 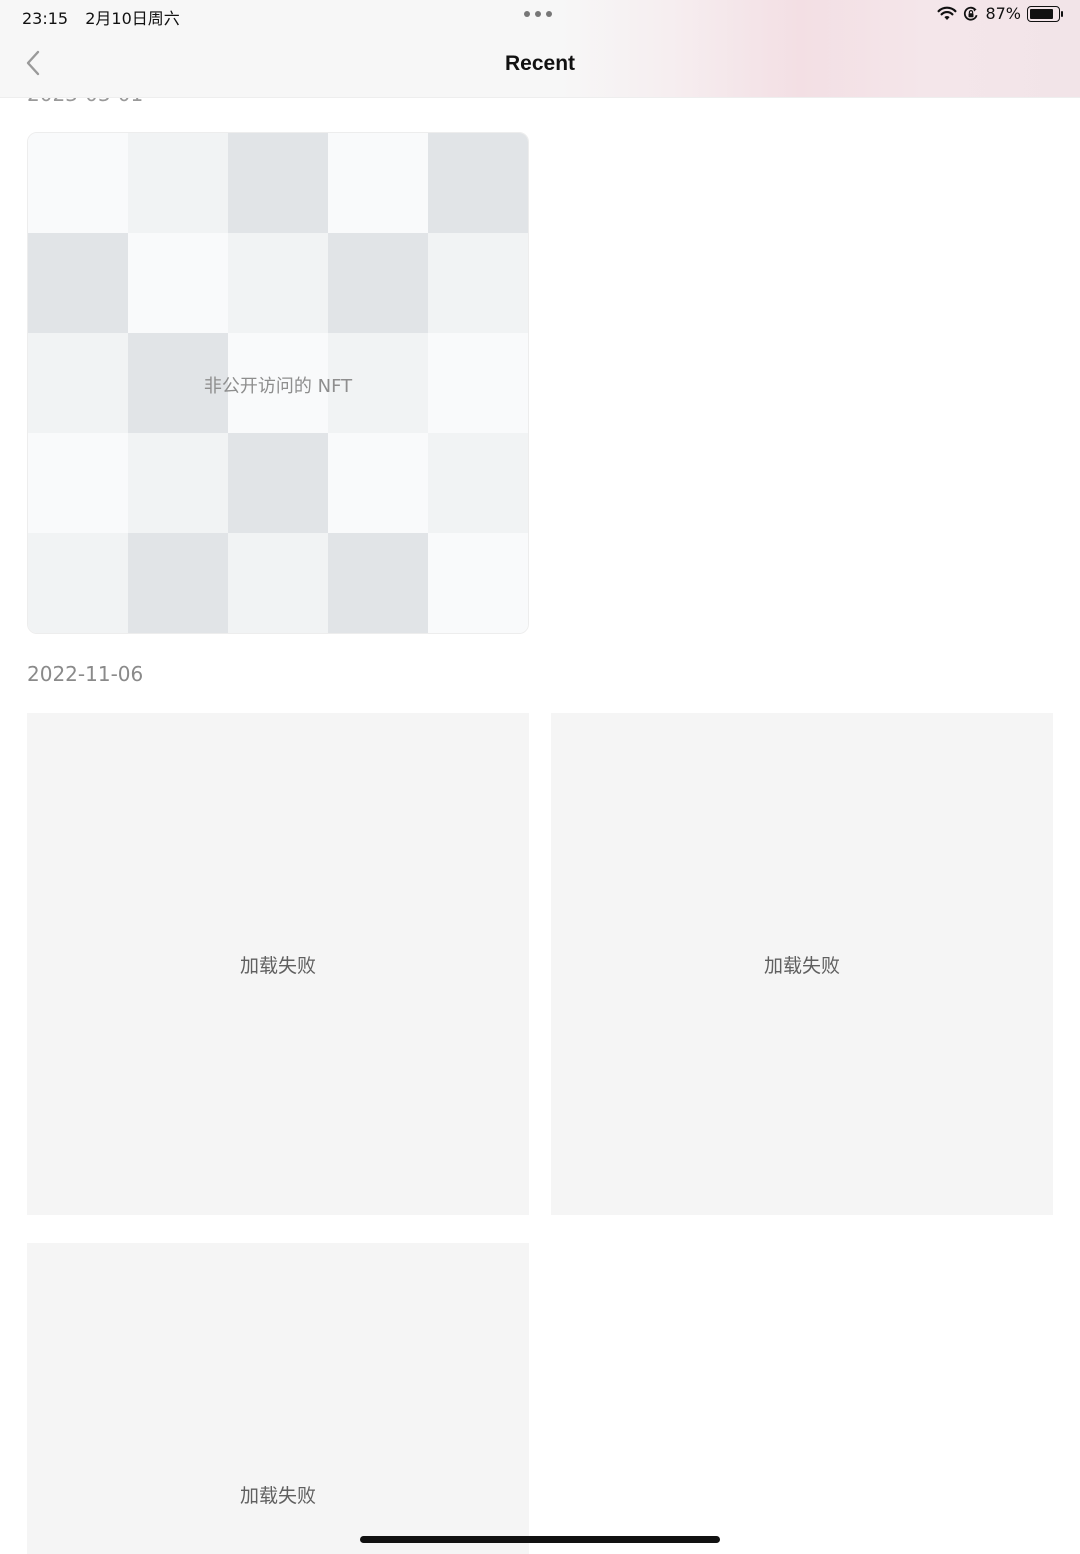 I want to click on orientation-lock-icon, so click(x=971, y=13).